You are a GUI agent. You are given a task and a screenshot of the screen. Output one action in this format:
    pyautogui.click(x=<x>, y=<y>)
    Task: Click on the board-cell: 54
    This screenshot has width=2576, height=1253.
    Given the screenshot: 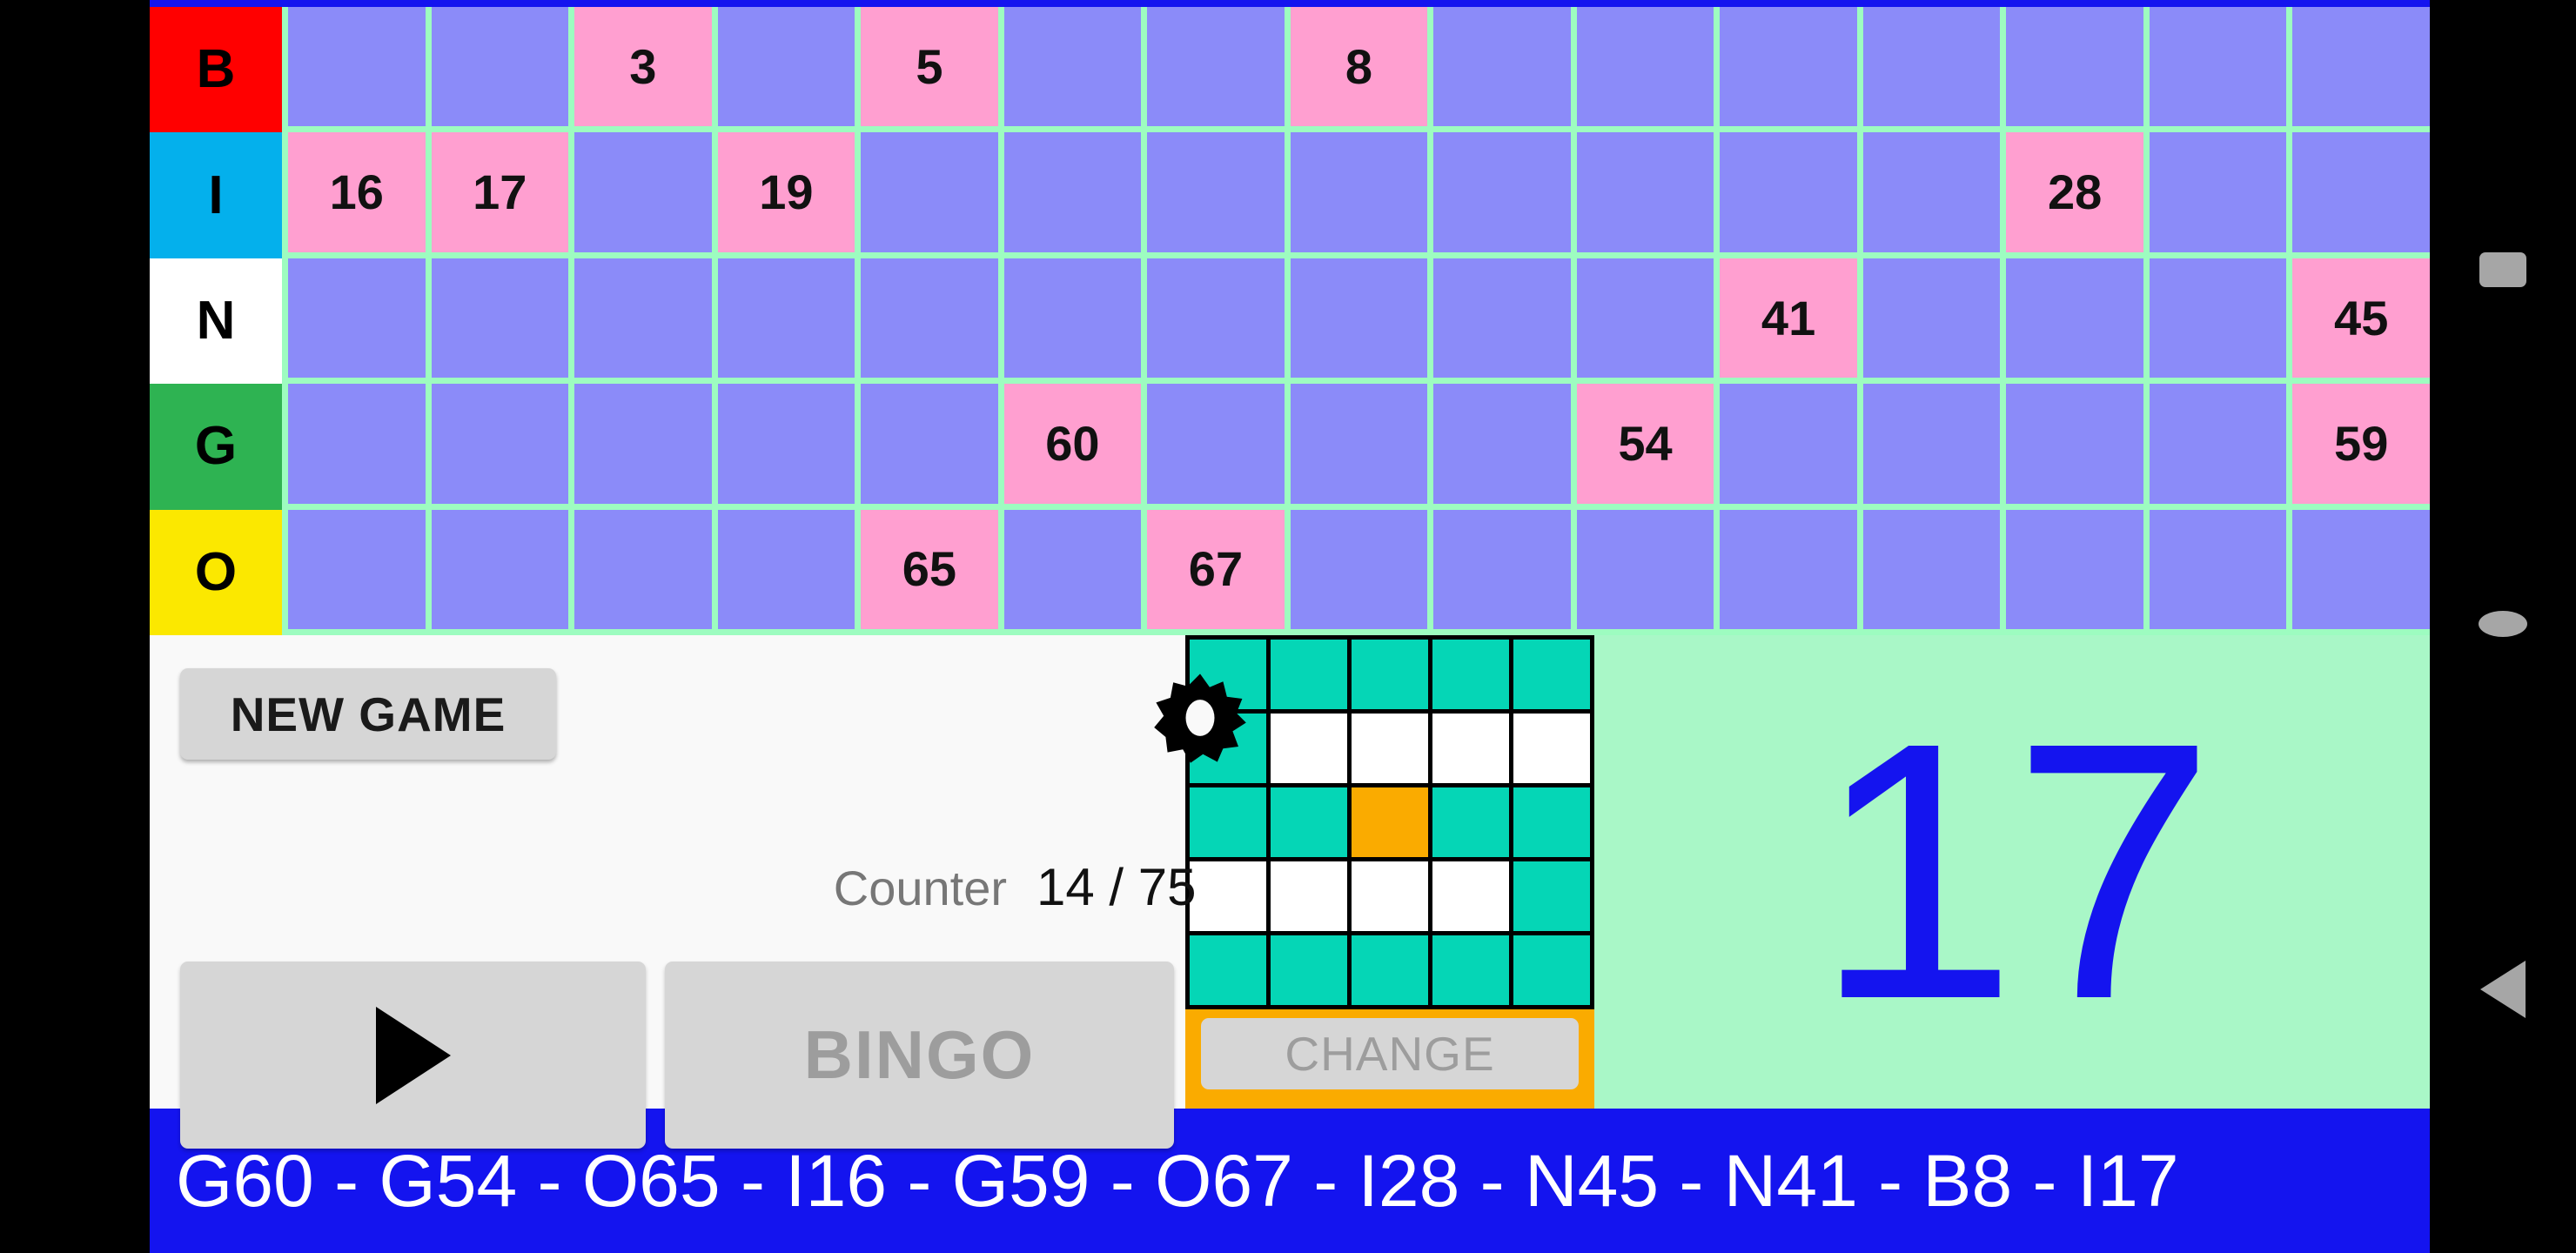 What is the action you would take?
    pyautogui.click(x=1645, y=444)
    